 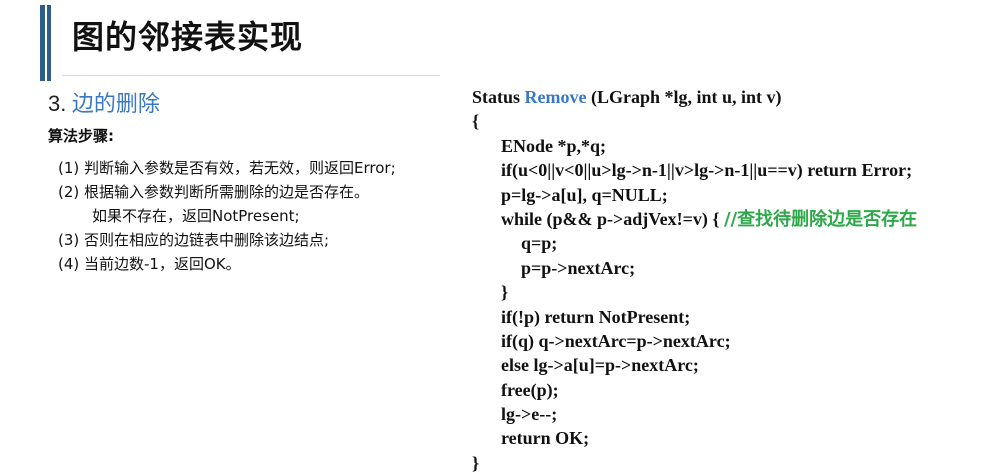 I want to click on section-heading: 3. 边的删除, so click(x=104, y=102).